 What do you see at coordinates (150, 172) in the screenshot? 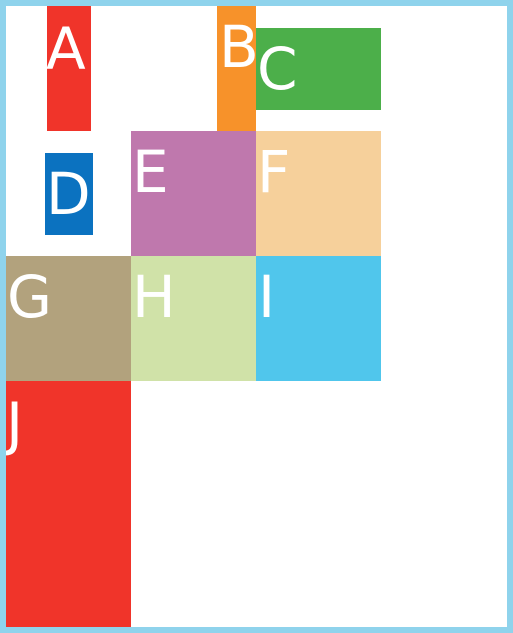
I see `block-e-label: E` at bounding box center [150, 172].